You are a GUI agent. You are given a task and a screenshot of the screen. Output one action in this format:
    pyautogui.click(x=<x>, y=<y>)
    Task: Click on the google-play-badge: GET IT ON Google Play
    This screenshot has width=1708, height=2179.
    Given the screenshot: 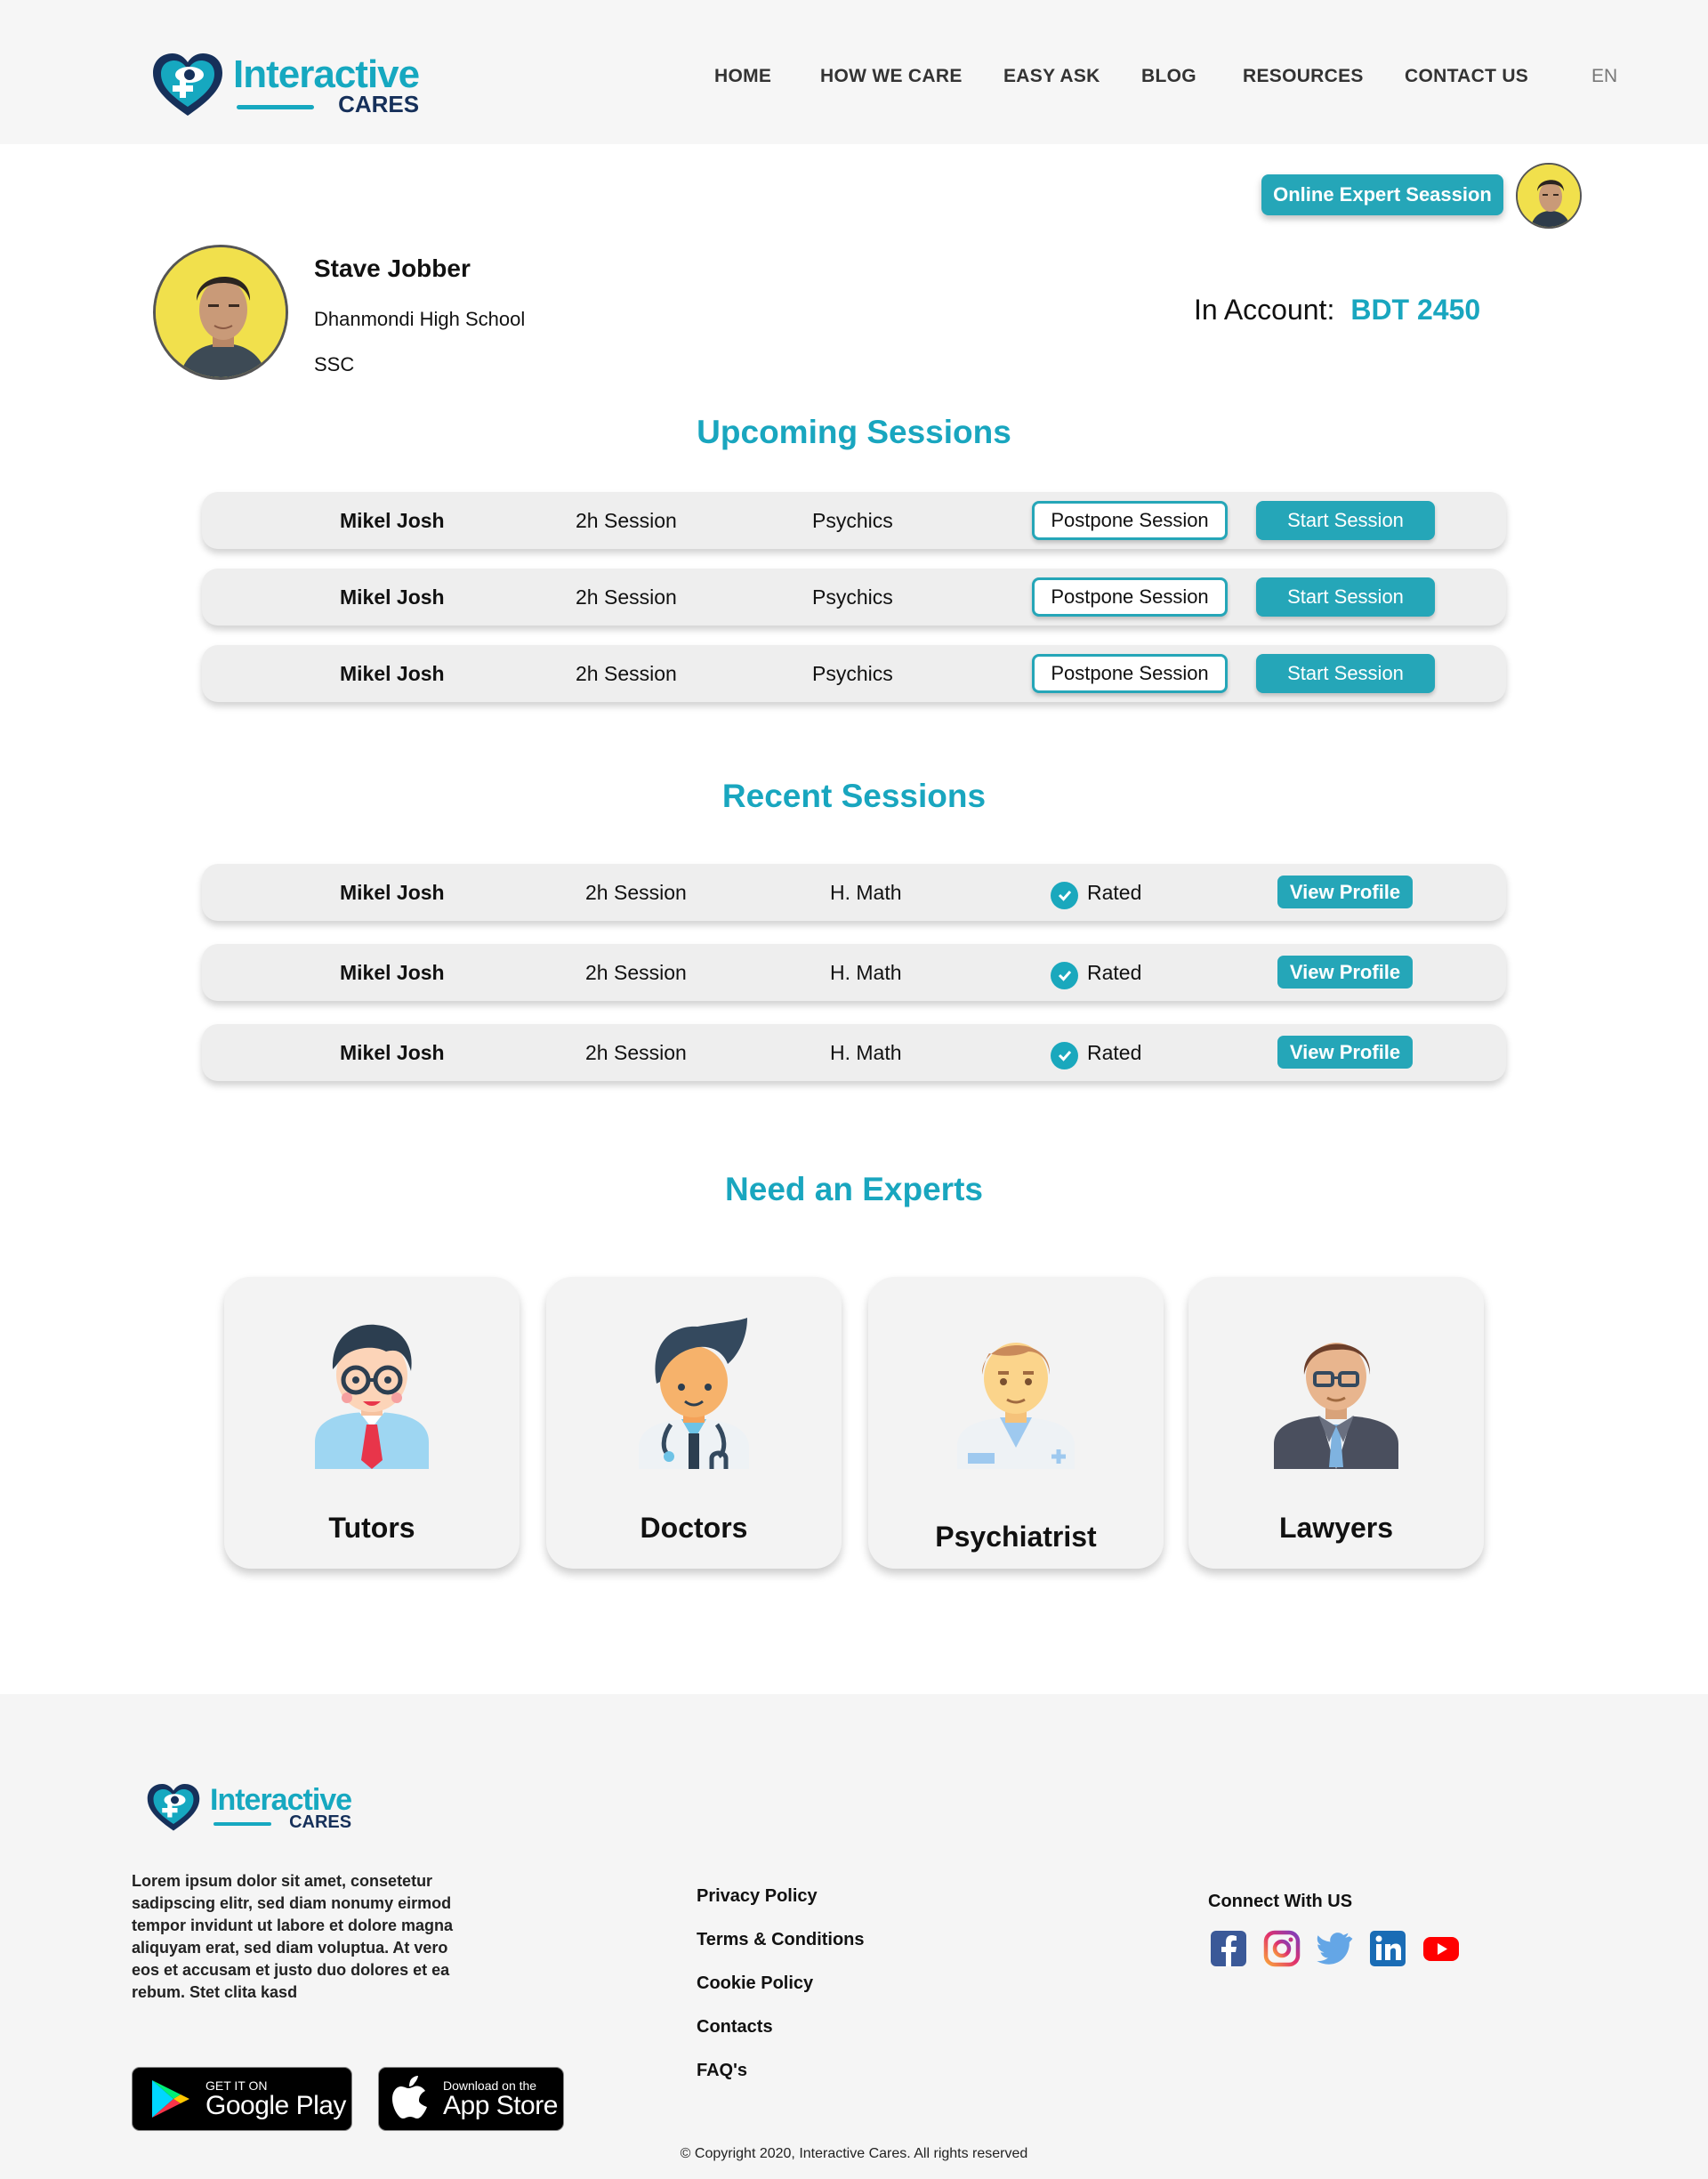 What is the action you would take?
    pyautogui.click(x=242, y=2099)
    